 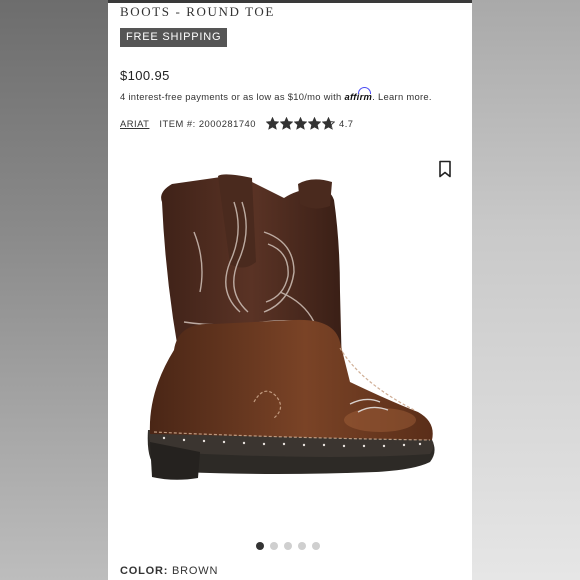 I want to click on bookmark-icon, so click(x=445, y=169).